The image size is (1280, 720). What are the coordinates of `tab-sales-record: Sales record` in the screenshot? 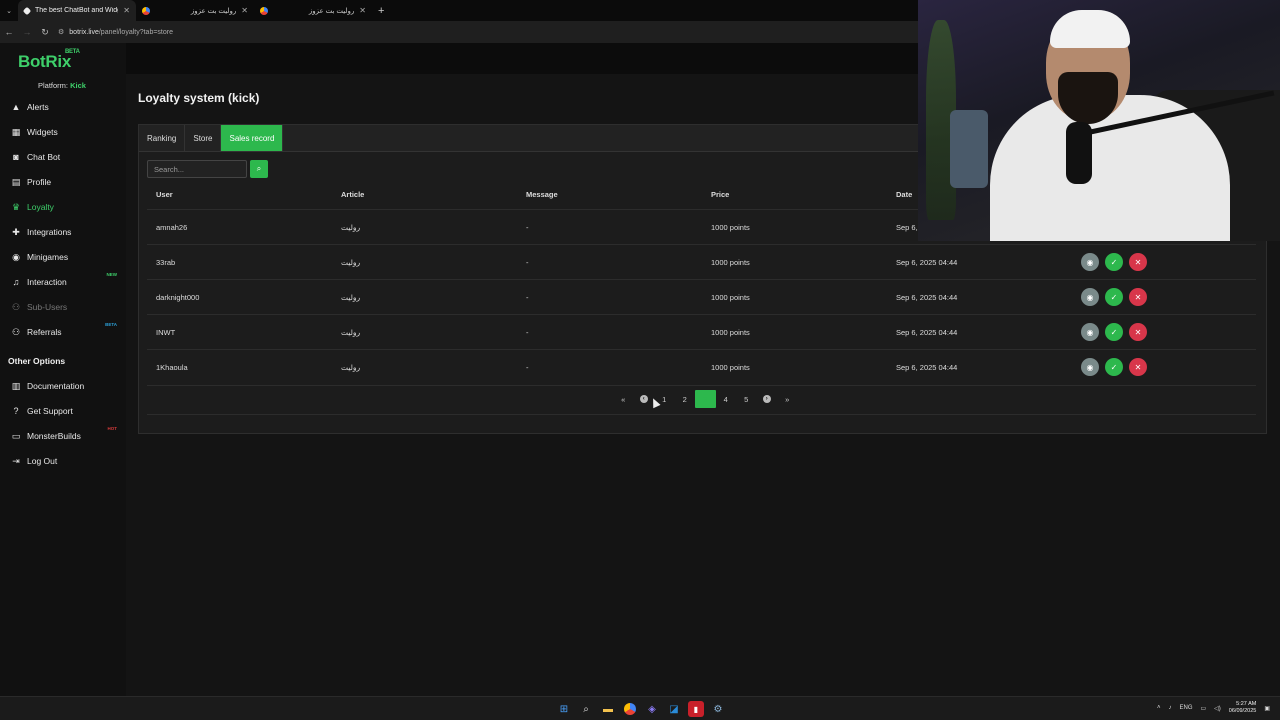 It's located at (252, 138).